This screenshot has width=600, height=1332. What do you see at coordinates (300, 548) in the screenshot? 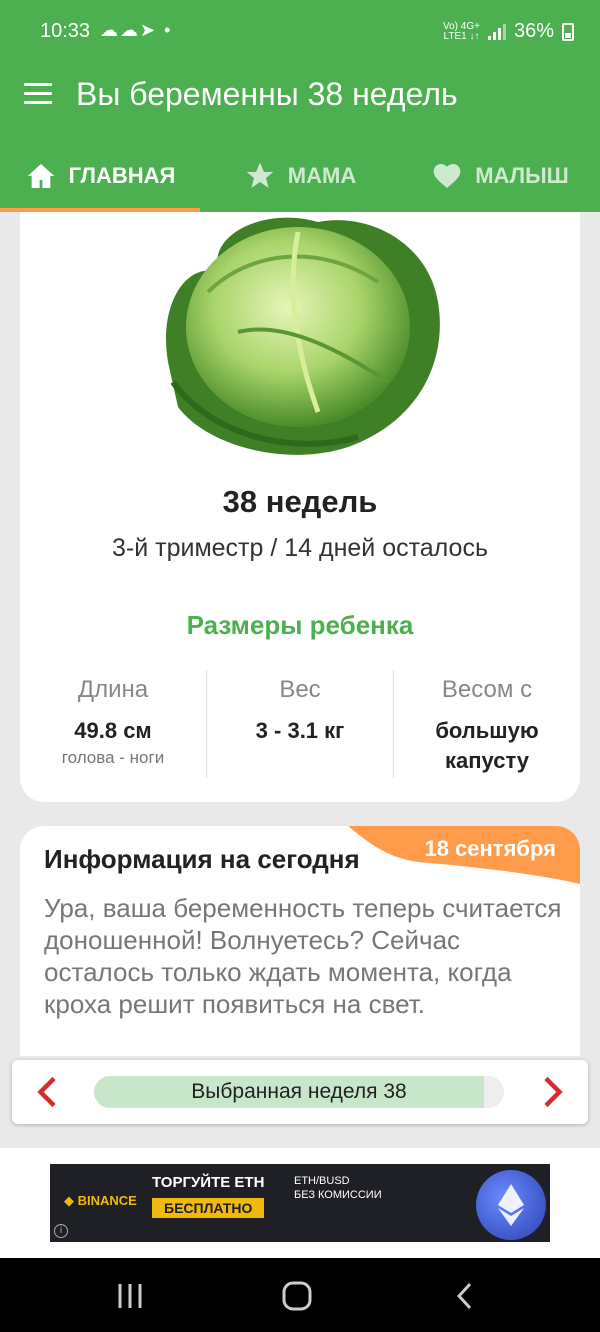
I see `trimester-info: 3-й триместр / 14 дней осталось` at bounding box center [300, 548].